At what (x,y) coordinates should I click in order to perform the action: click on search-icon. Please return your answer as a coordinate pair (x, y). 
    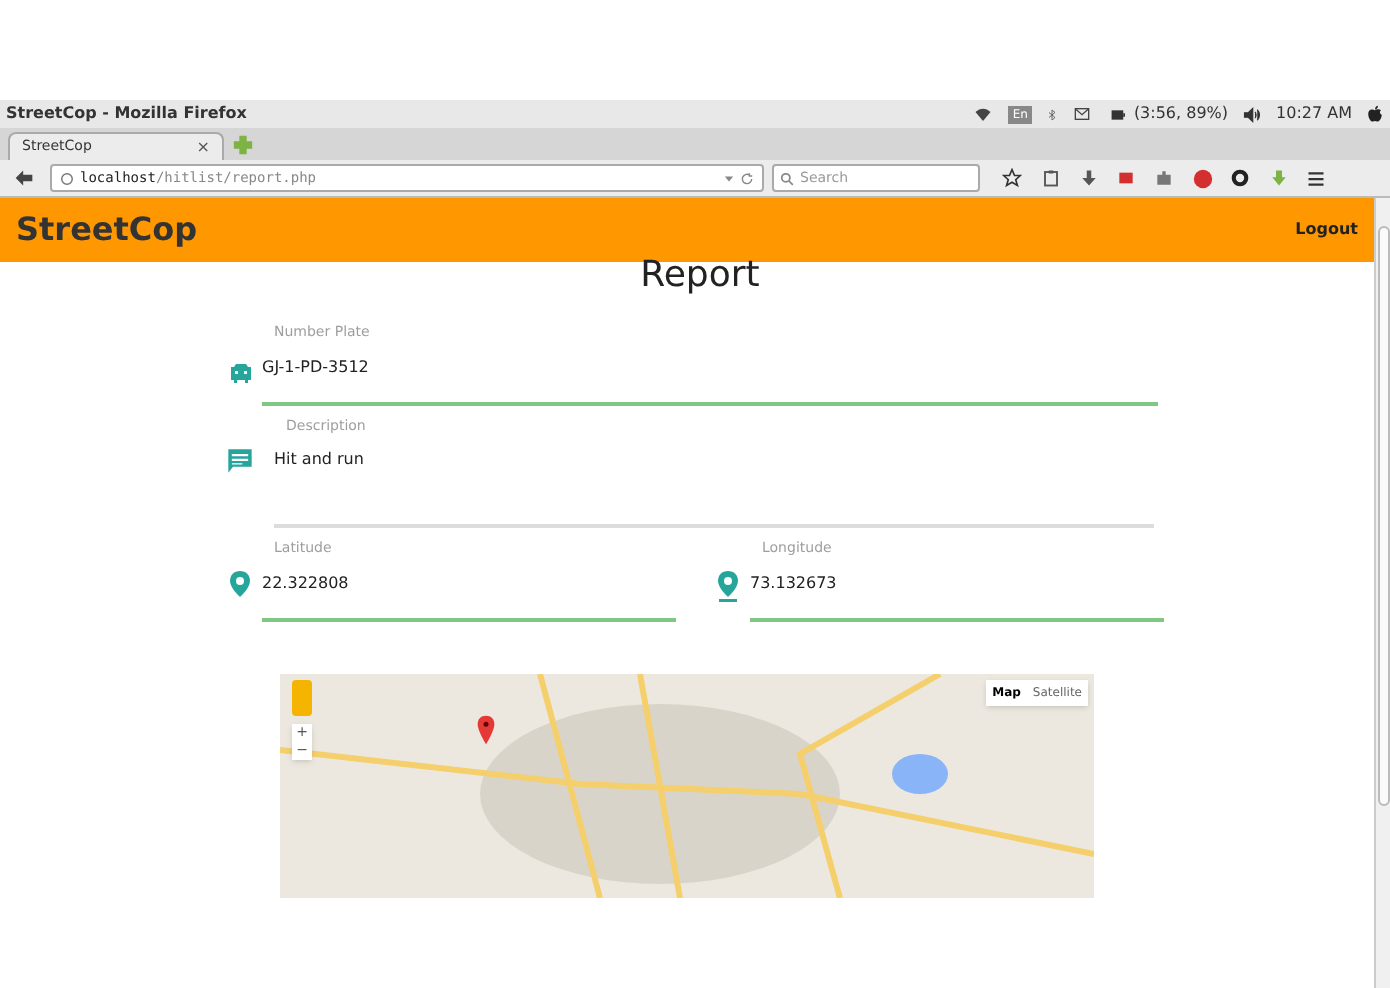
    Looking at the image, I should click on (787, 178).